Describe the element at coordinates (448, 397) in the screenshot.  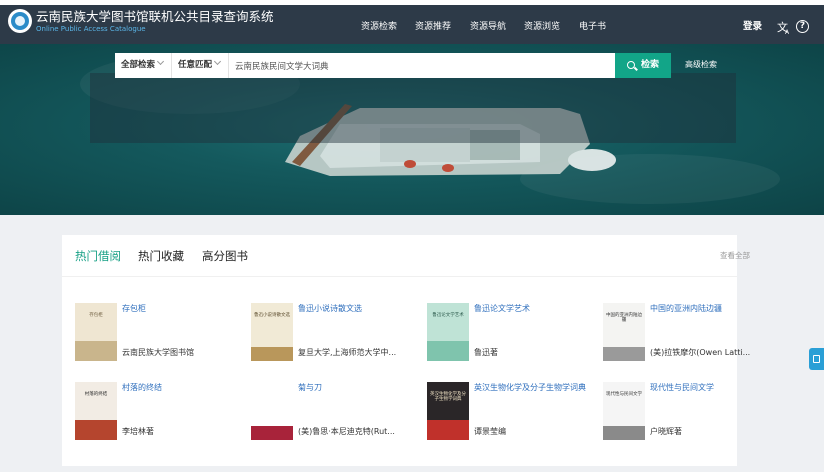
I see `book-cover-text: 英汉生物化学及分子生物学词典` at that location.